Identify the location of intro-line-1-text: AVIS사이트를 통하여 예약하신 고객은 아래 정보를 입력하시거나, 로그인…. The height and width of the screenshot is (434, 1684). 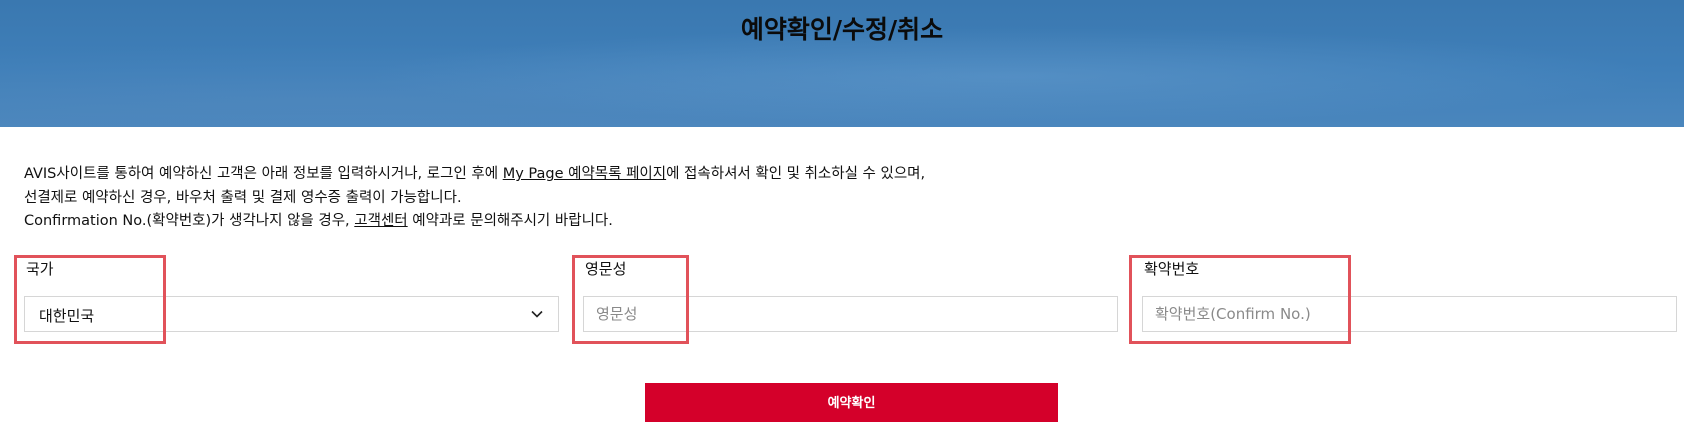
(263, 174).